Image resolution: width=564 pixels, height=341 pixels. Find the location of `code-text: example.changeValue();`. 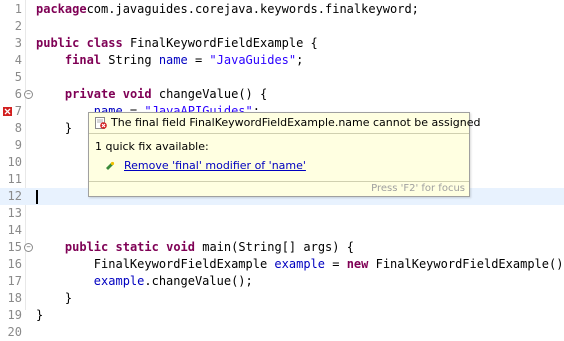

code-text: example.changeValue(); is located at coordinates (144, 281).